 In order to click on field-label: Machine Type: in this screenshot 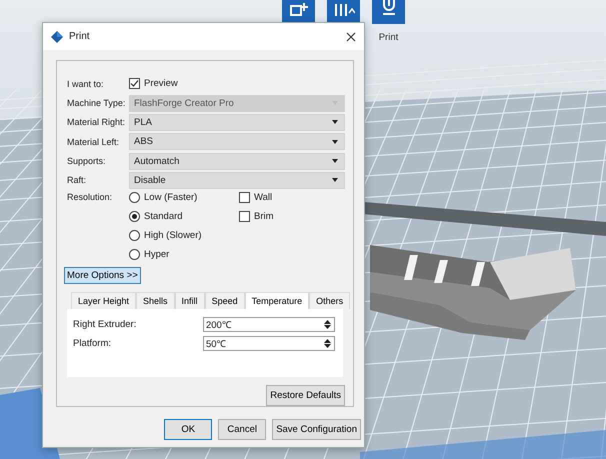, I will do `click(96, 103)`.